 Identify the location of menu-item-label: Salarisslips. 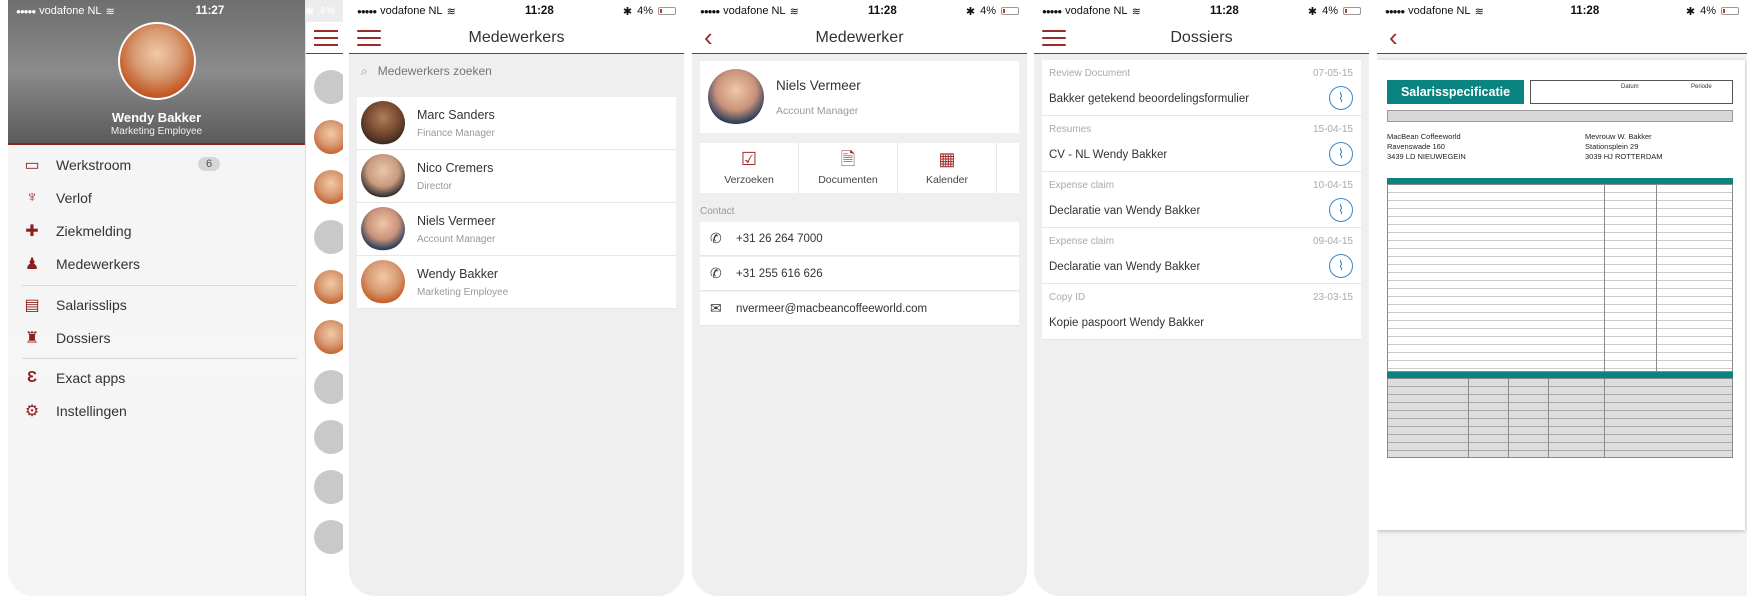
(91, 305).